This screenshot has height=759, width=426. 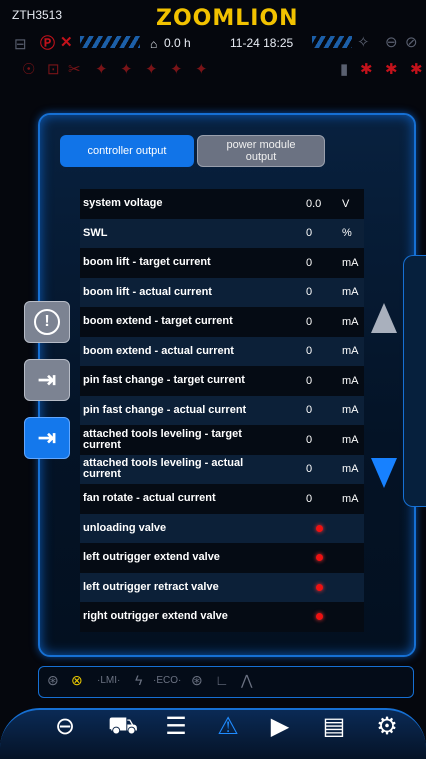 I want to click on lmi-icon: ·LMI·, so click(x=109, y=680).